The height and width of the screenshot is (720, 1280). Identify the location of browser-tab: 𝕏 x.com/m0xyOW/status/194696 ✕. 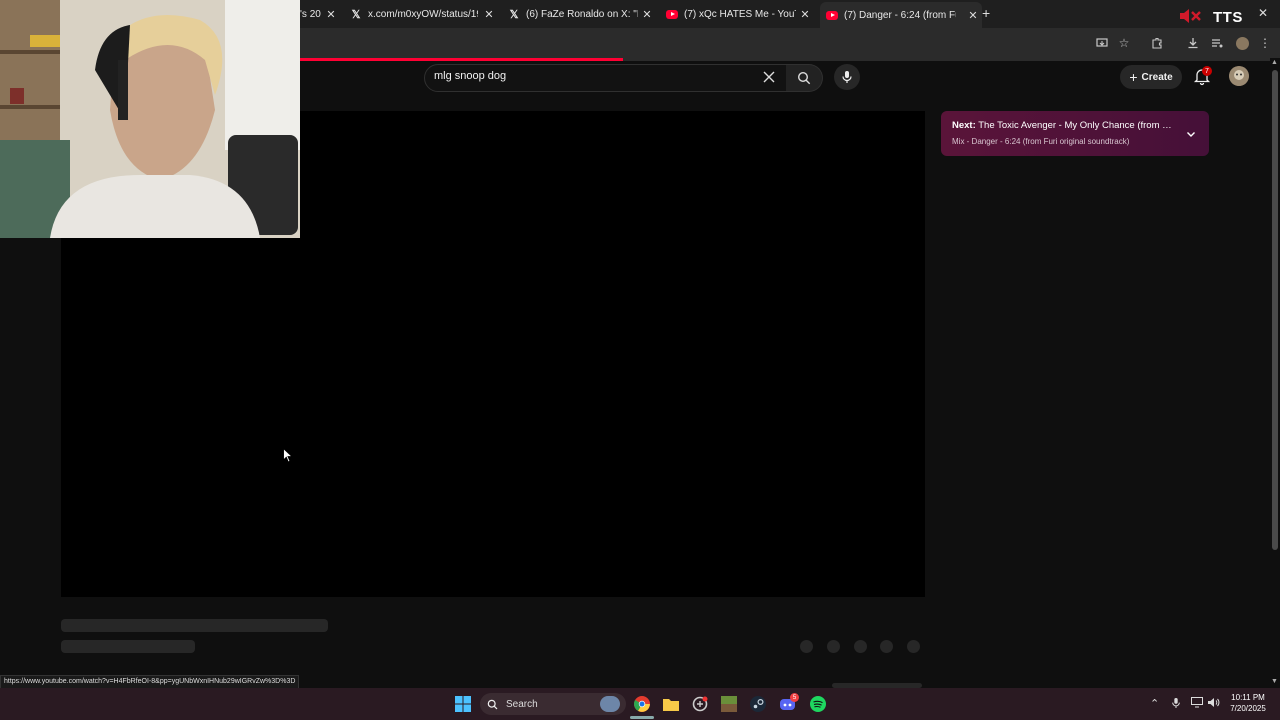
(424, 14).